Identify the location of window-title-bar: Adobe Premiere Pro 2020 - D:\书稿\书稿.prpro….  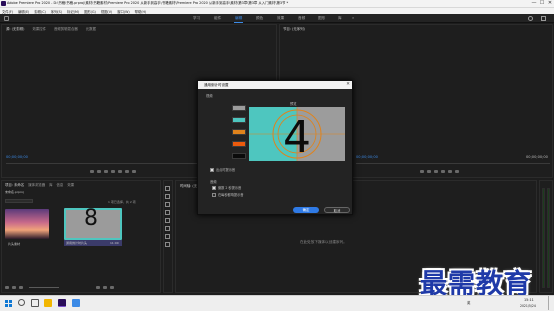
(277, 3).